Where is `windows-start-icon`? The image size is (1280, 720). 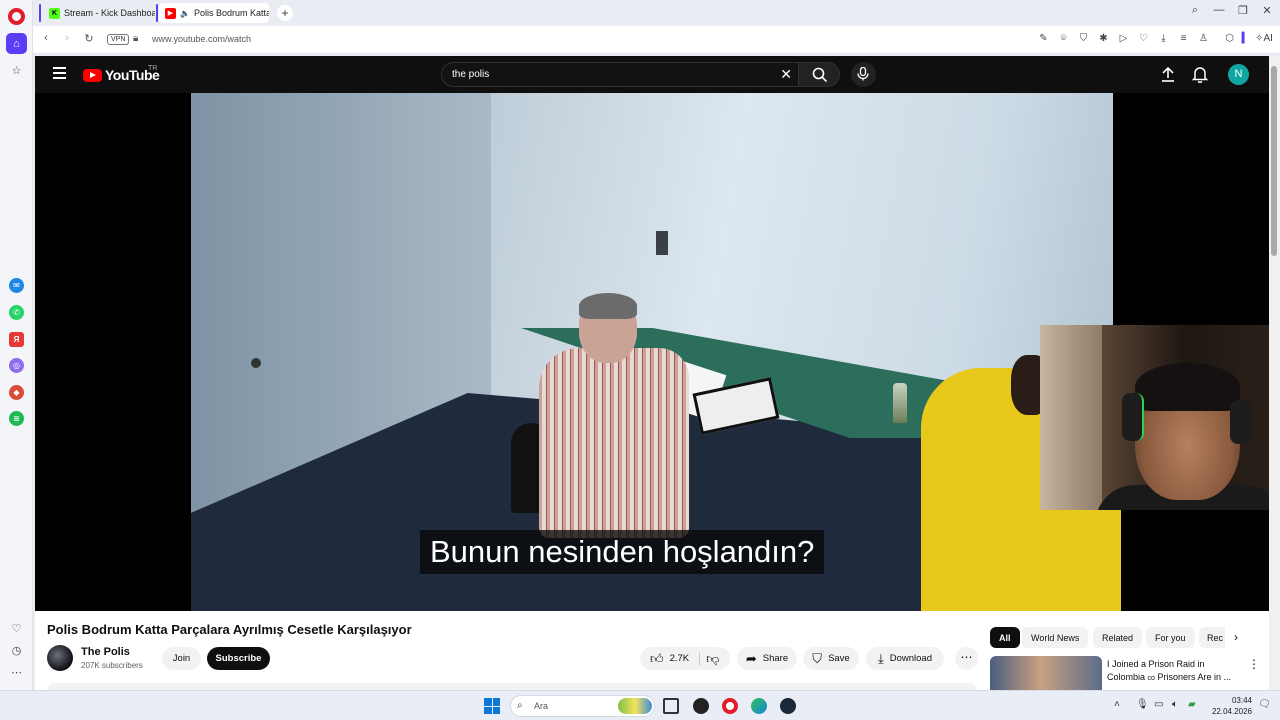
windows-start-icon is located at coordinates (492, 706).